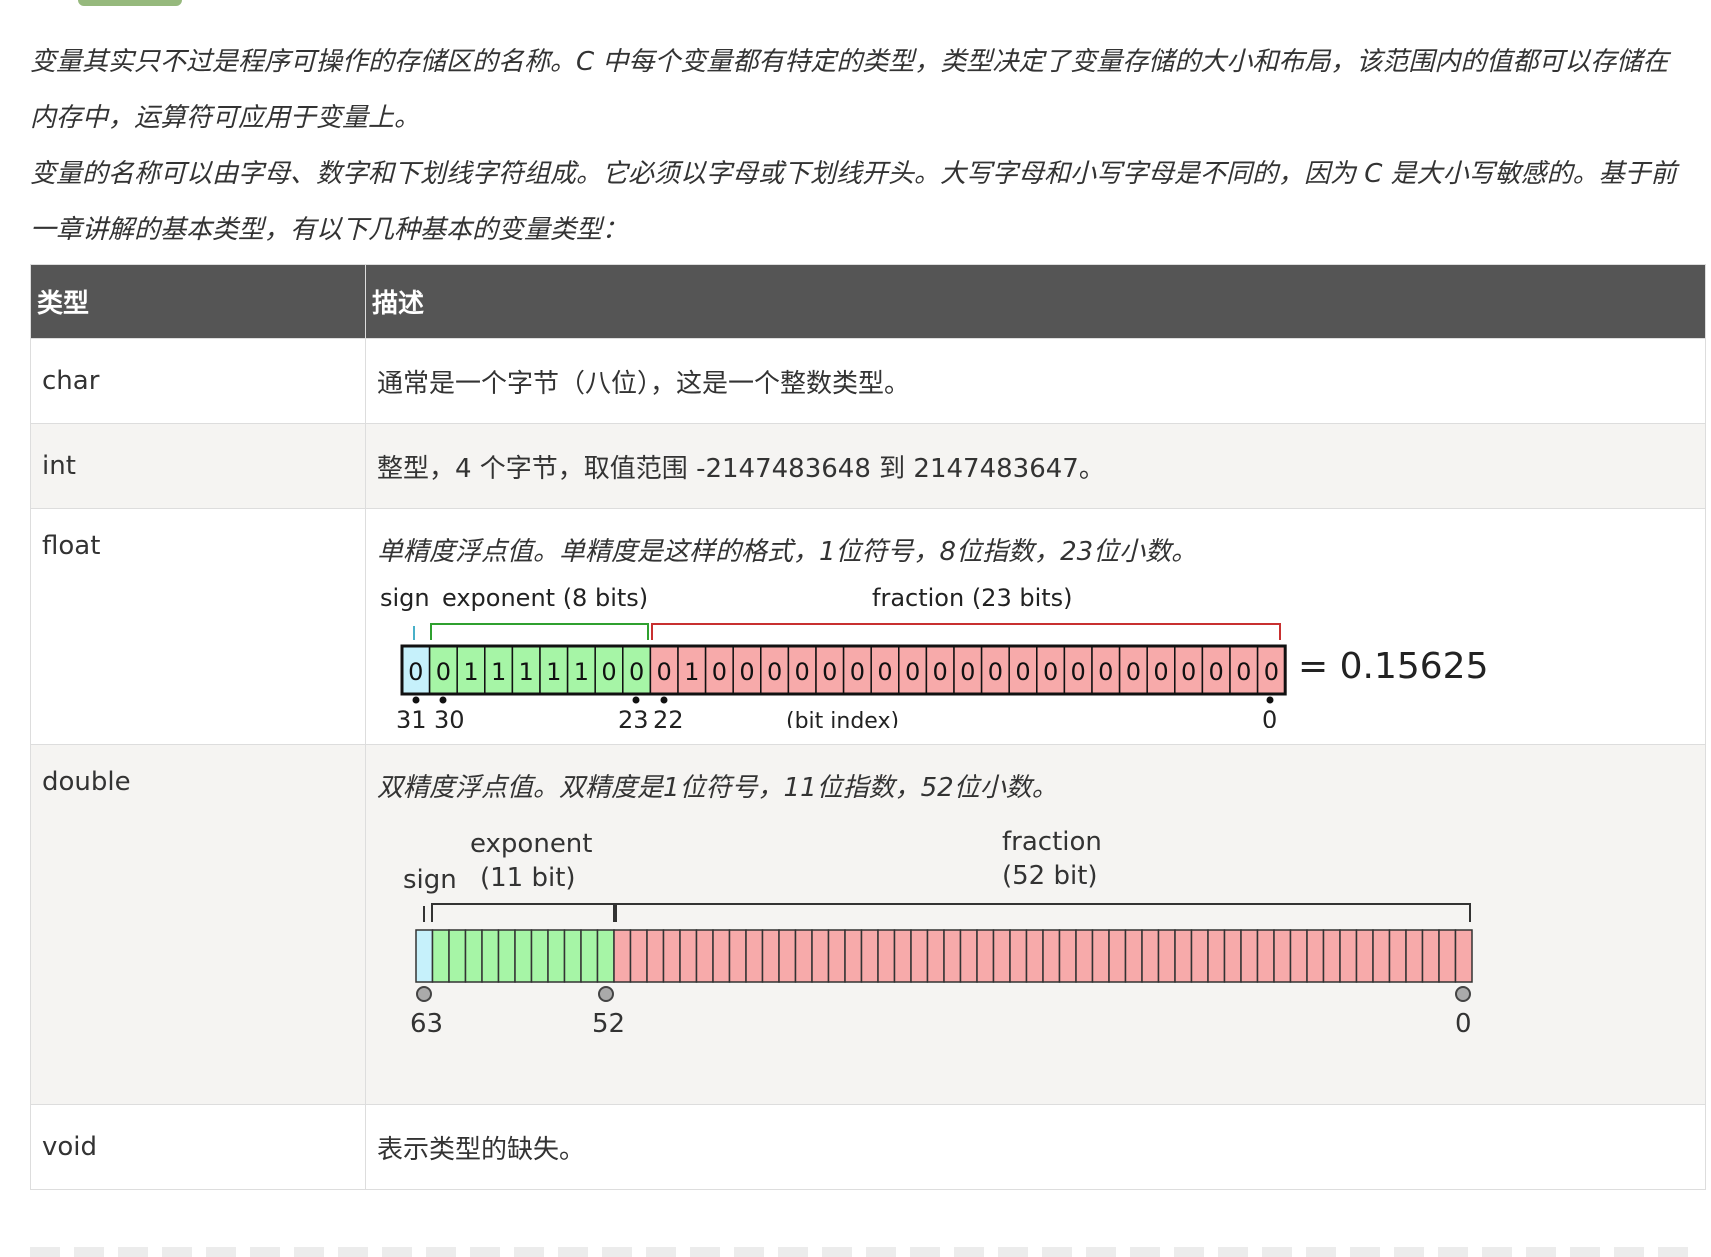 This screenshot has height=1257, width=1711. I want to click on type-label: float, so click(71, 546).